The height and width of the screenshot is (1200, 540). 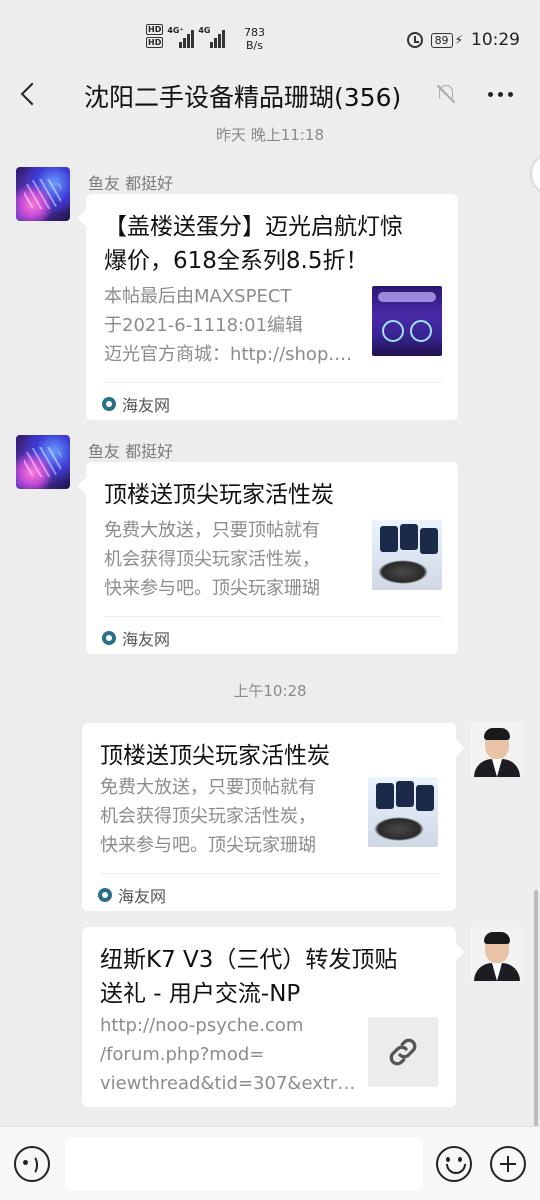 I want to click on card-desc-line: /forum.php?mod=, so click(x=182, y=1054).